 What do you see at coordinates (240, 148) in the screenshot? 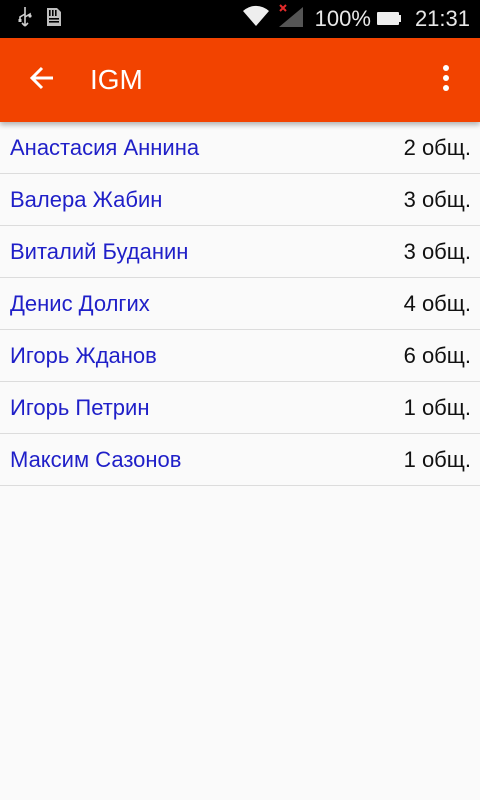
I see `list-item: Анастасия Аннина 2 общ.` at bounding box center [240, 148].